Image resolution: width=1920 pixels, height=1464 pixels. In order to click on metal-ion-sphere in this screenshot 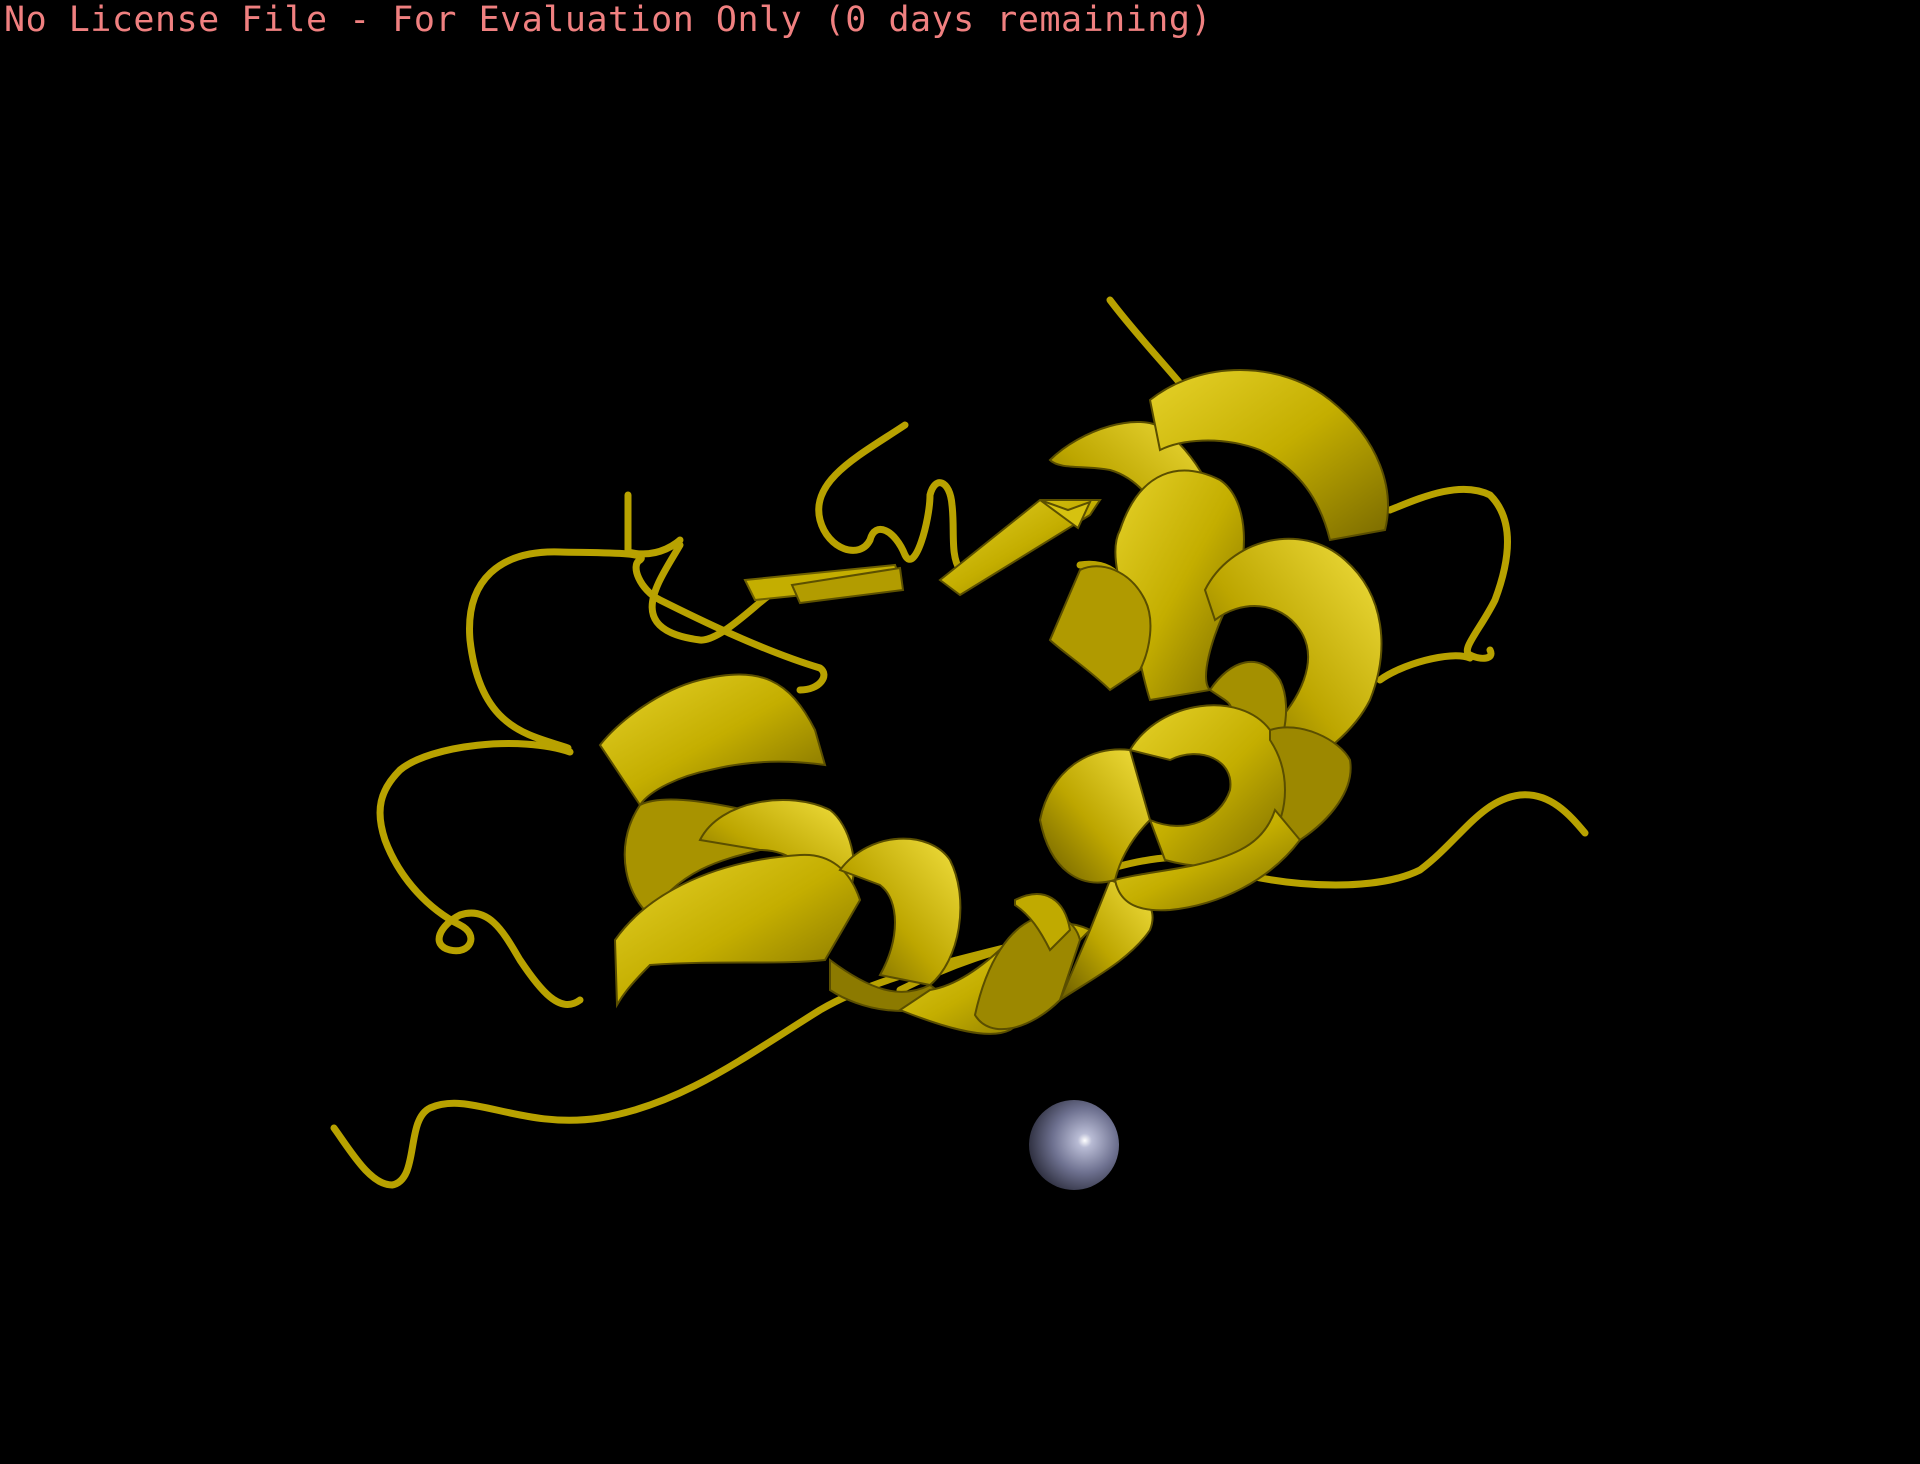, I will do `click(1074, 1145)`.